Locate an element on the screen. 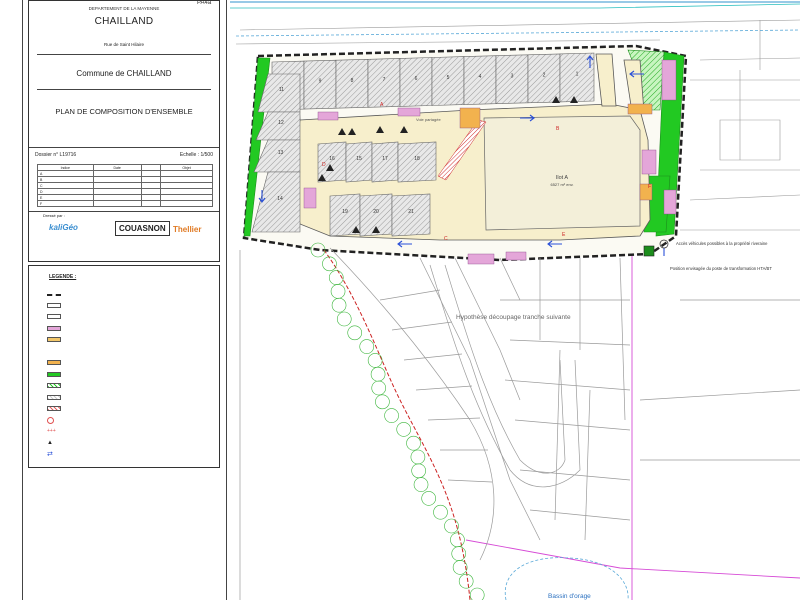  lot-number: 18 is located at coordinates (417, 159).